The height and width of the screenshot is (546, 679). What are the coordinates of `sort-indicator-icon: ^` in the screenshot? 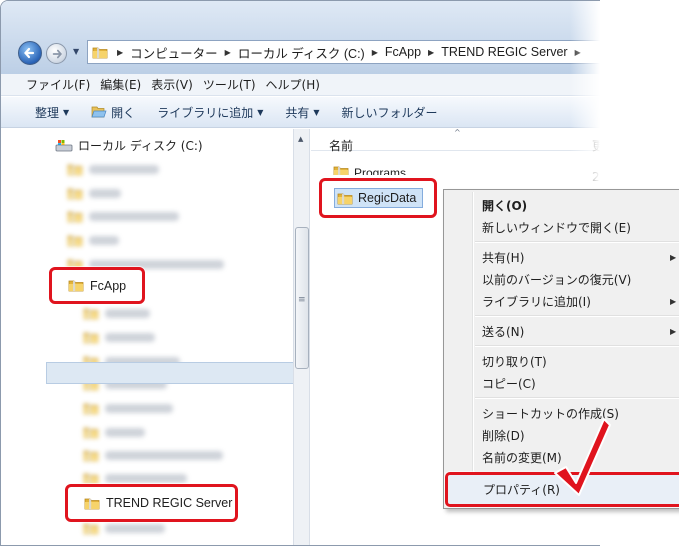 It's located at (457, 132).